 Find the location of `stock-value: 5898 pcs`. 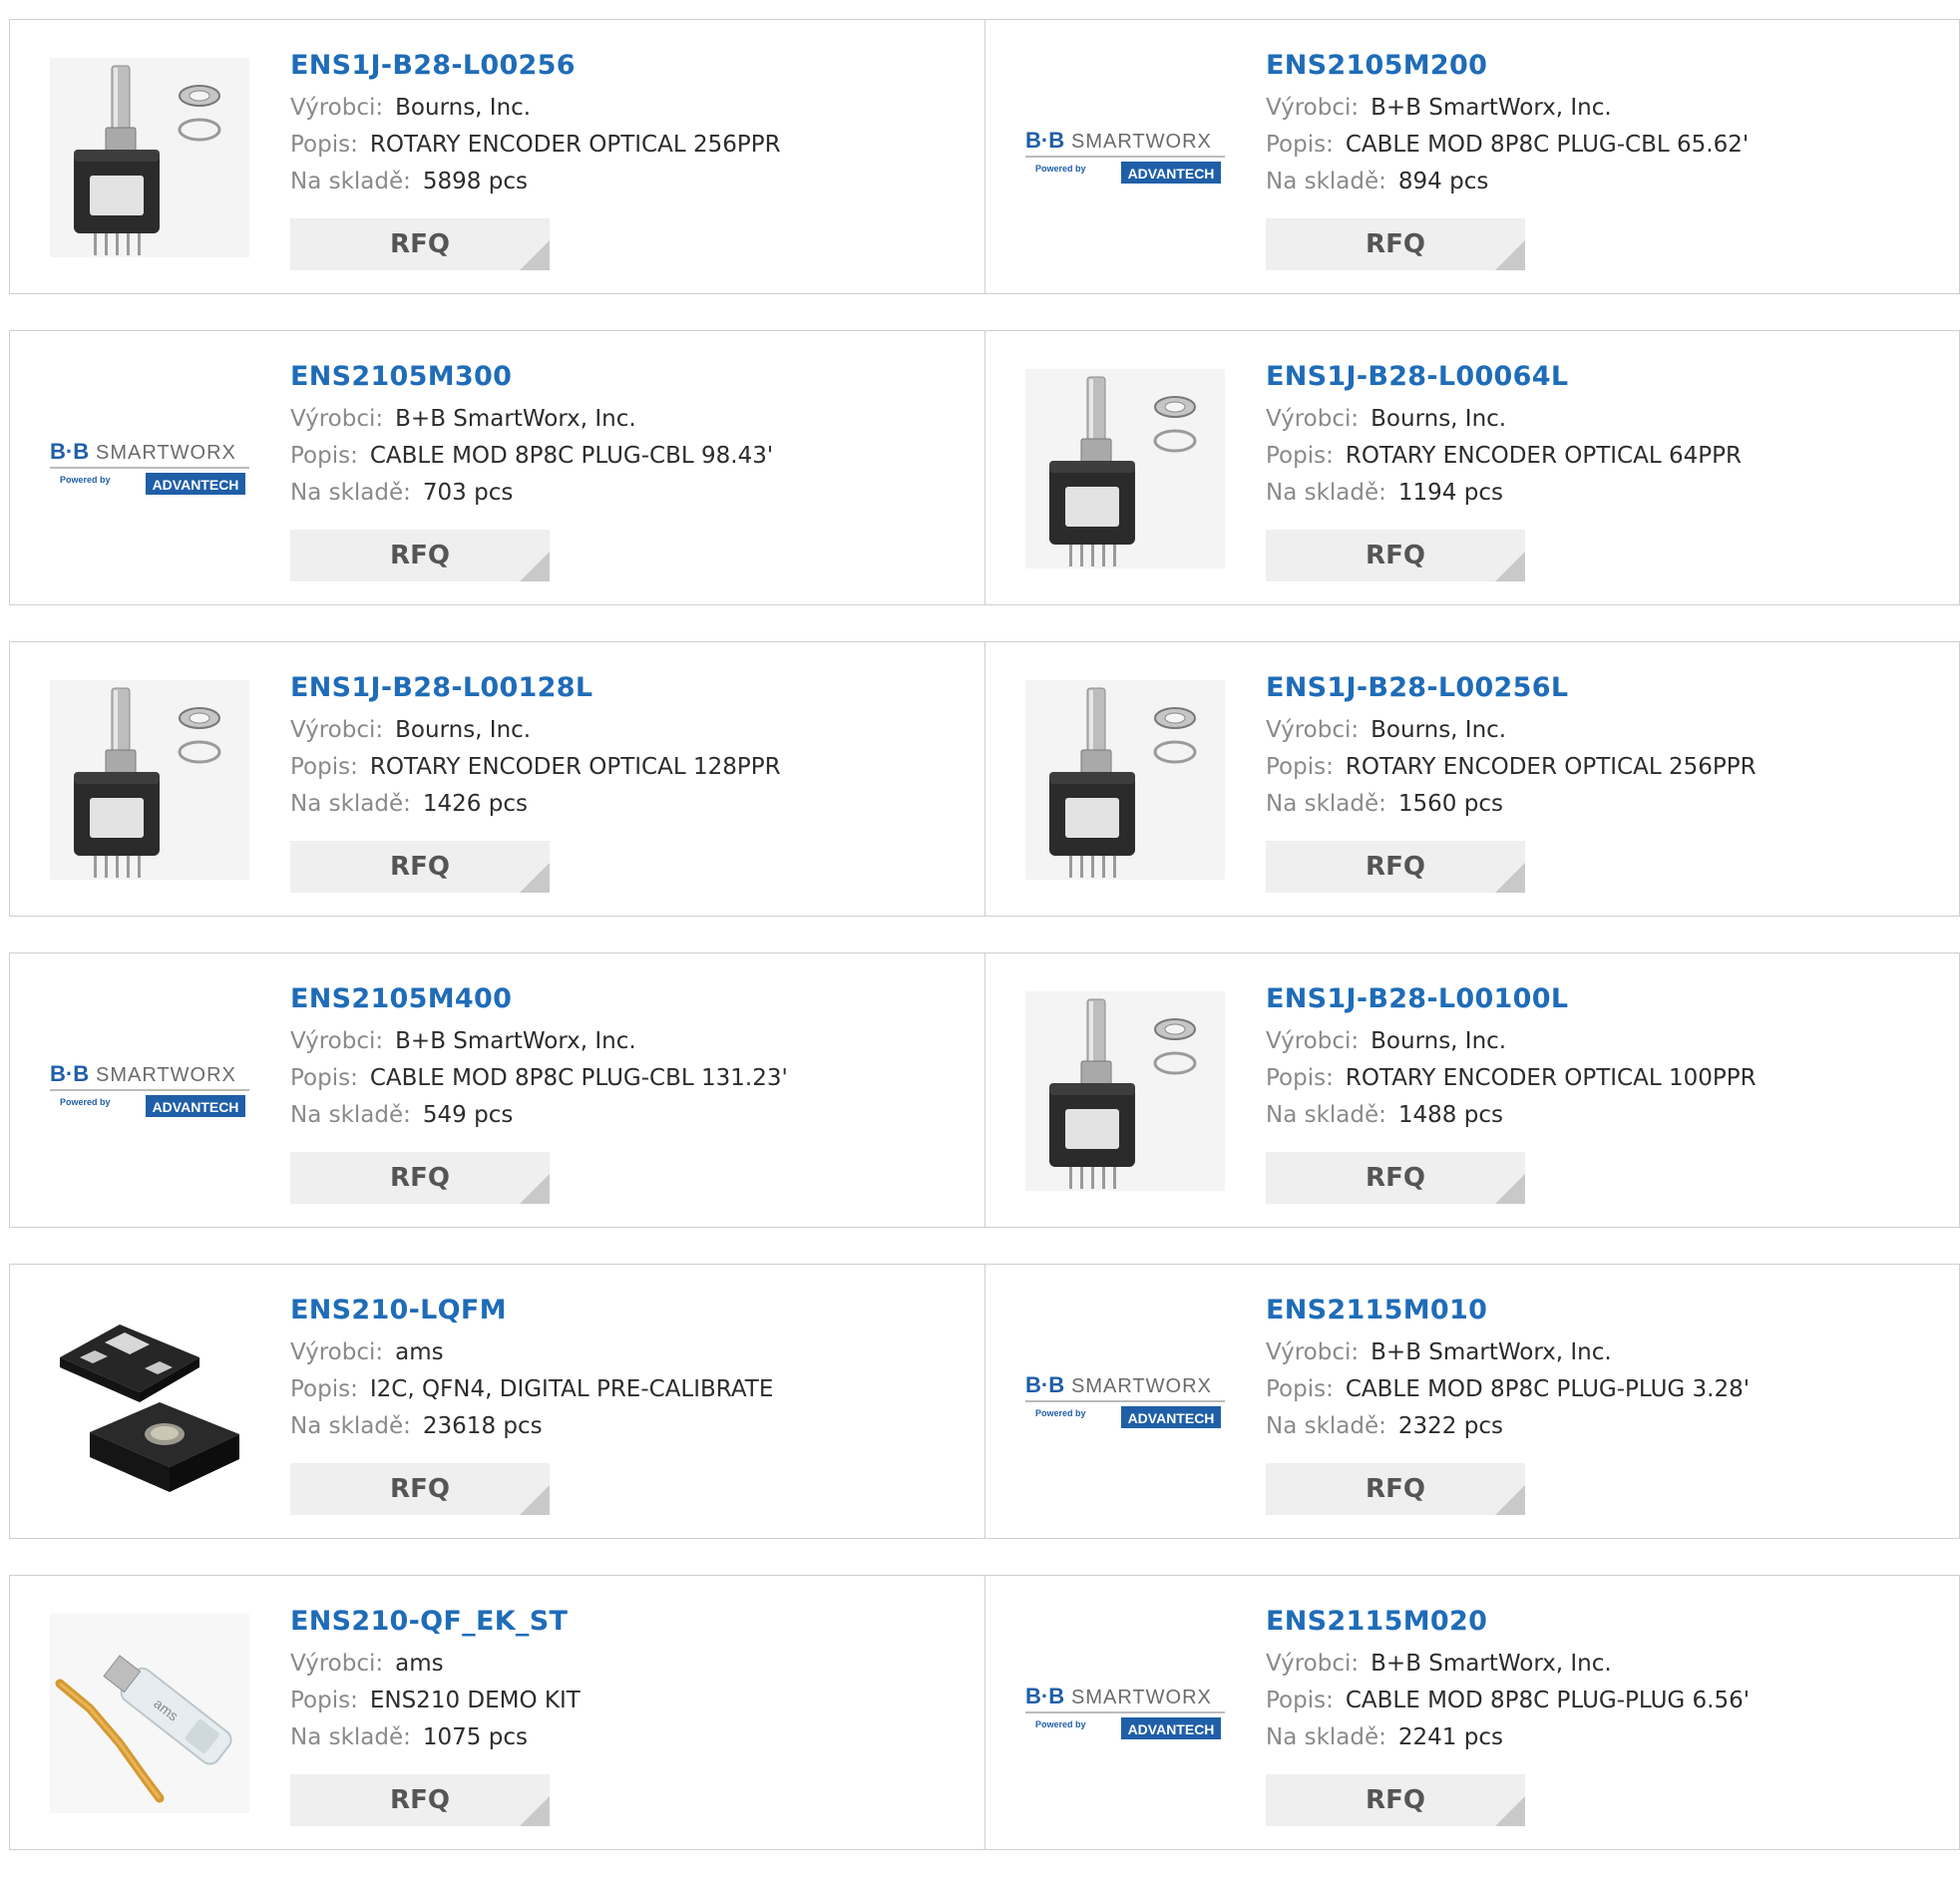

stock-value: 5898 pcs is located at coordinates (475, 181).